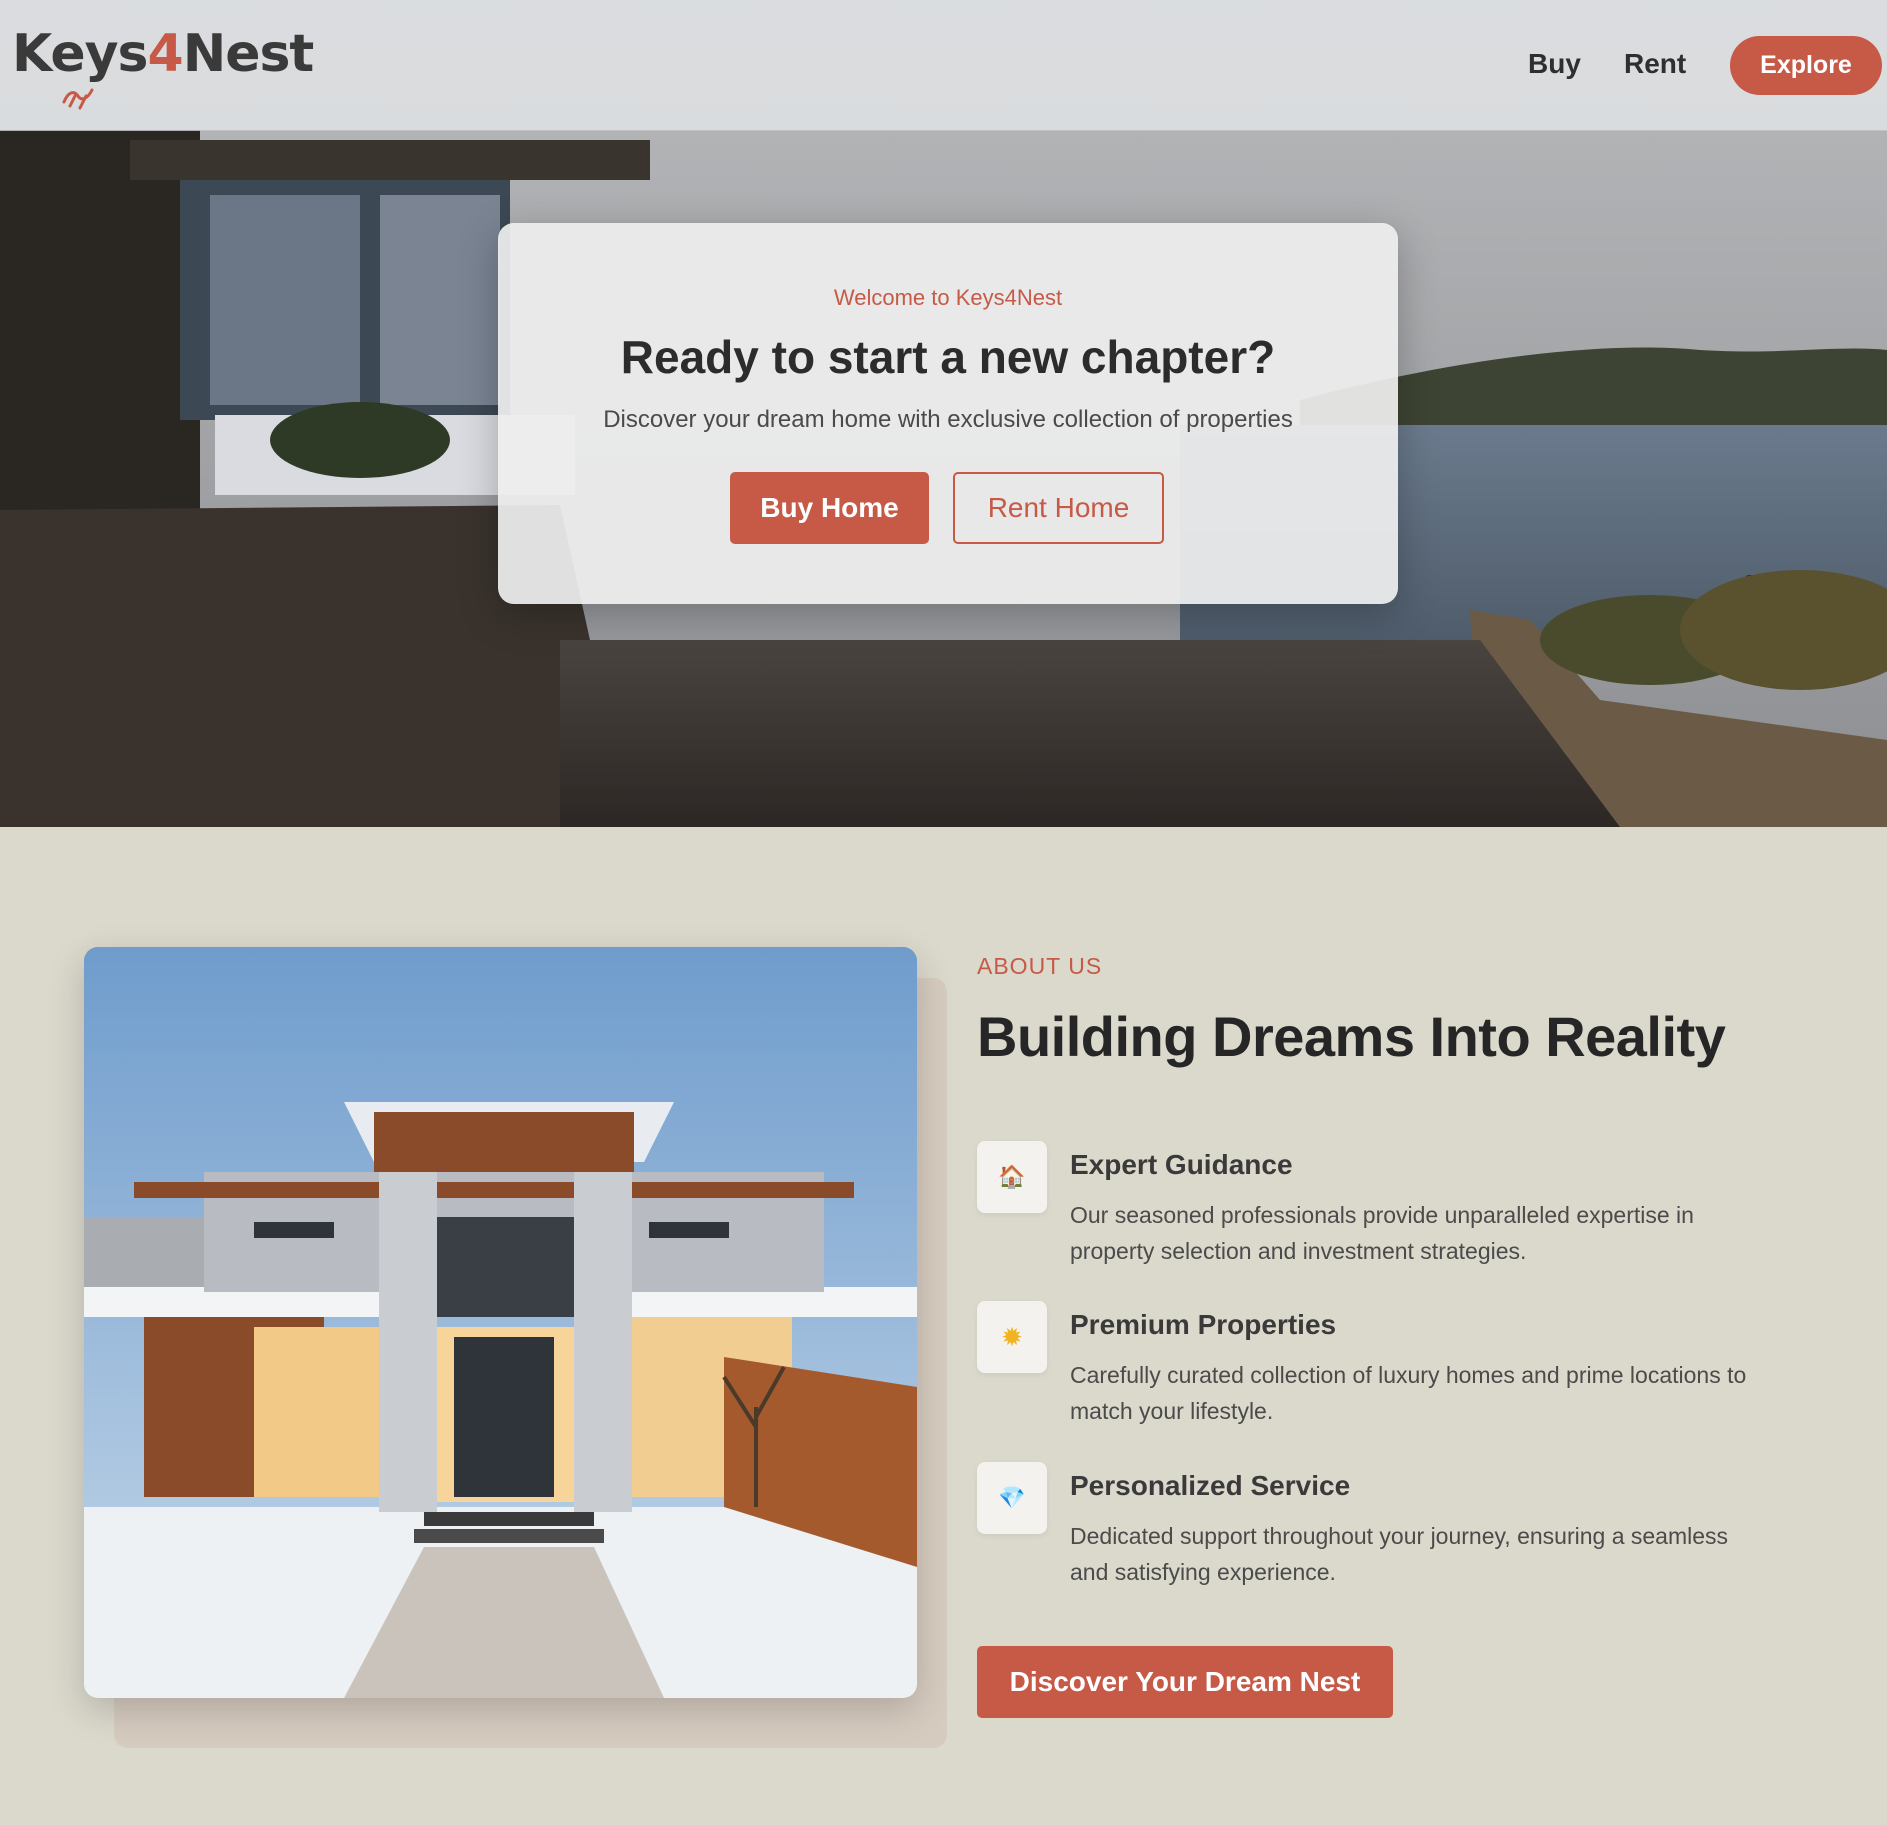 This screenshot has width=1887, height=1825. Describe the element at coordinates (948, 297) in the screenshot. I see `hero-eyebrow: Welcome to Keys4Nest` at that location.